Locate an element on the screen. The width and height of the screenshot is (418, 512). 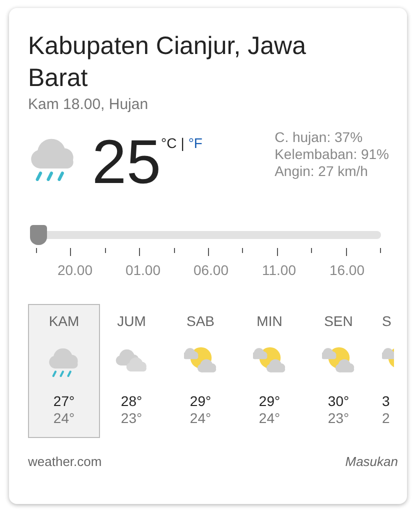
day-name: S is located at coordinates (387, 321).